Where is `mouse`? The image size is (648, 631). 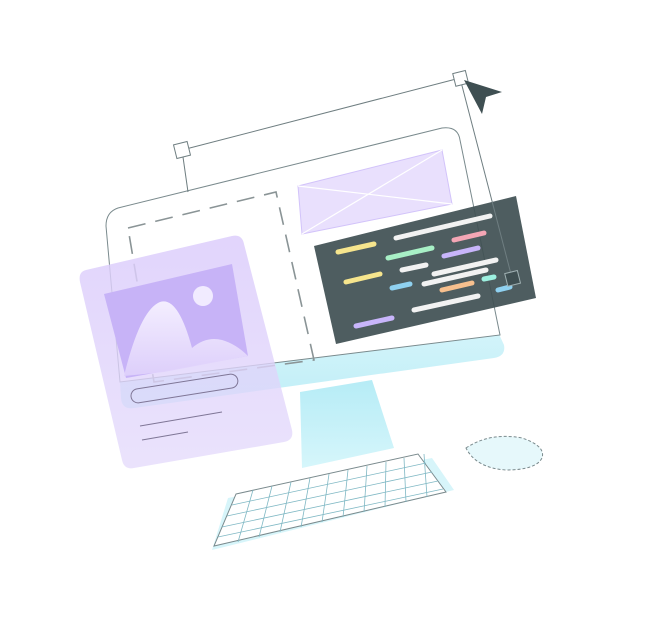
mouse is located at coordinates (504, 453).